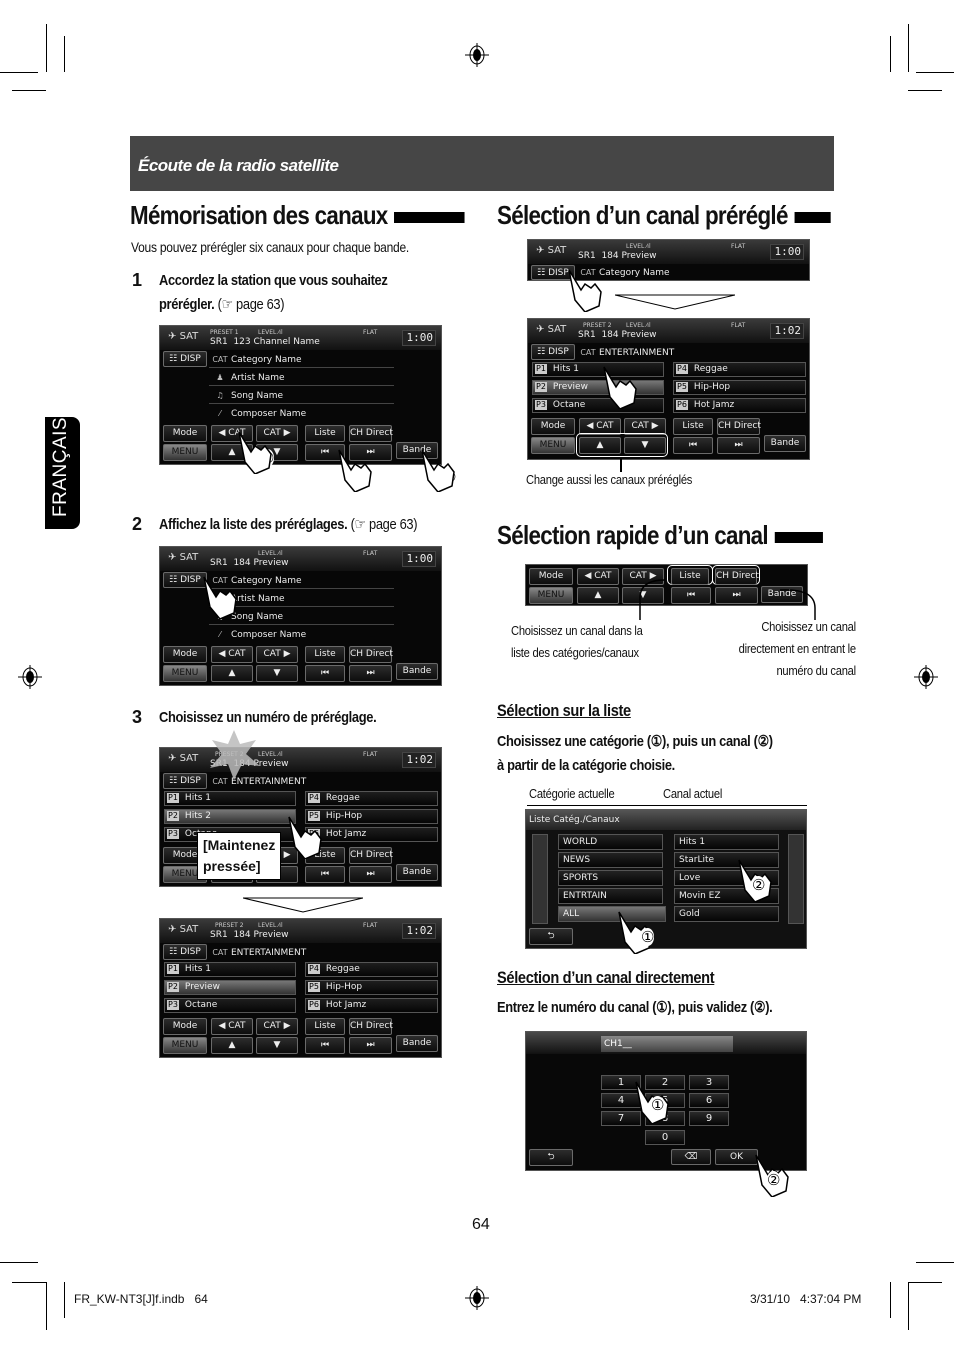 The image size is (954, 1354). I want to click on category-row: CAT ENTERTAINMENT, so click(627, 353).